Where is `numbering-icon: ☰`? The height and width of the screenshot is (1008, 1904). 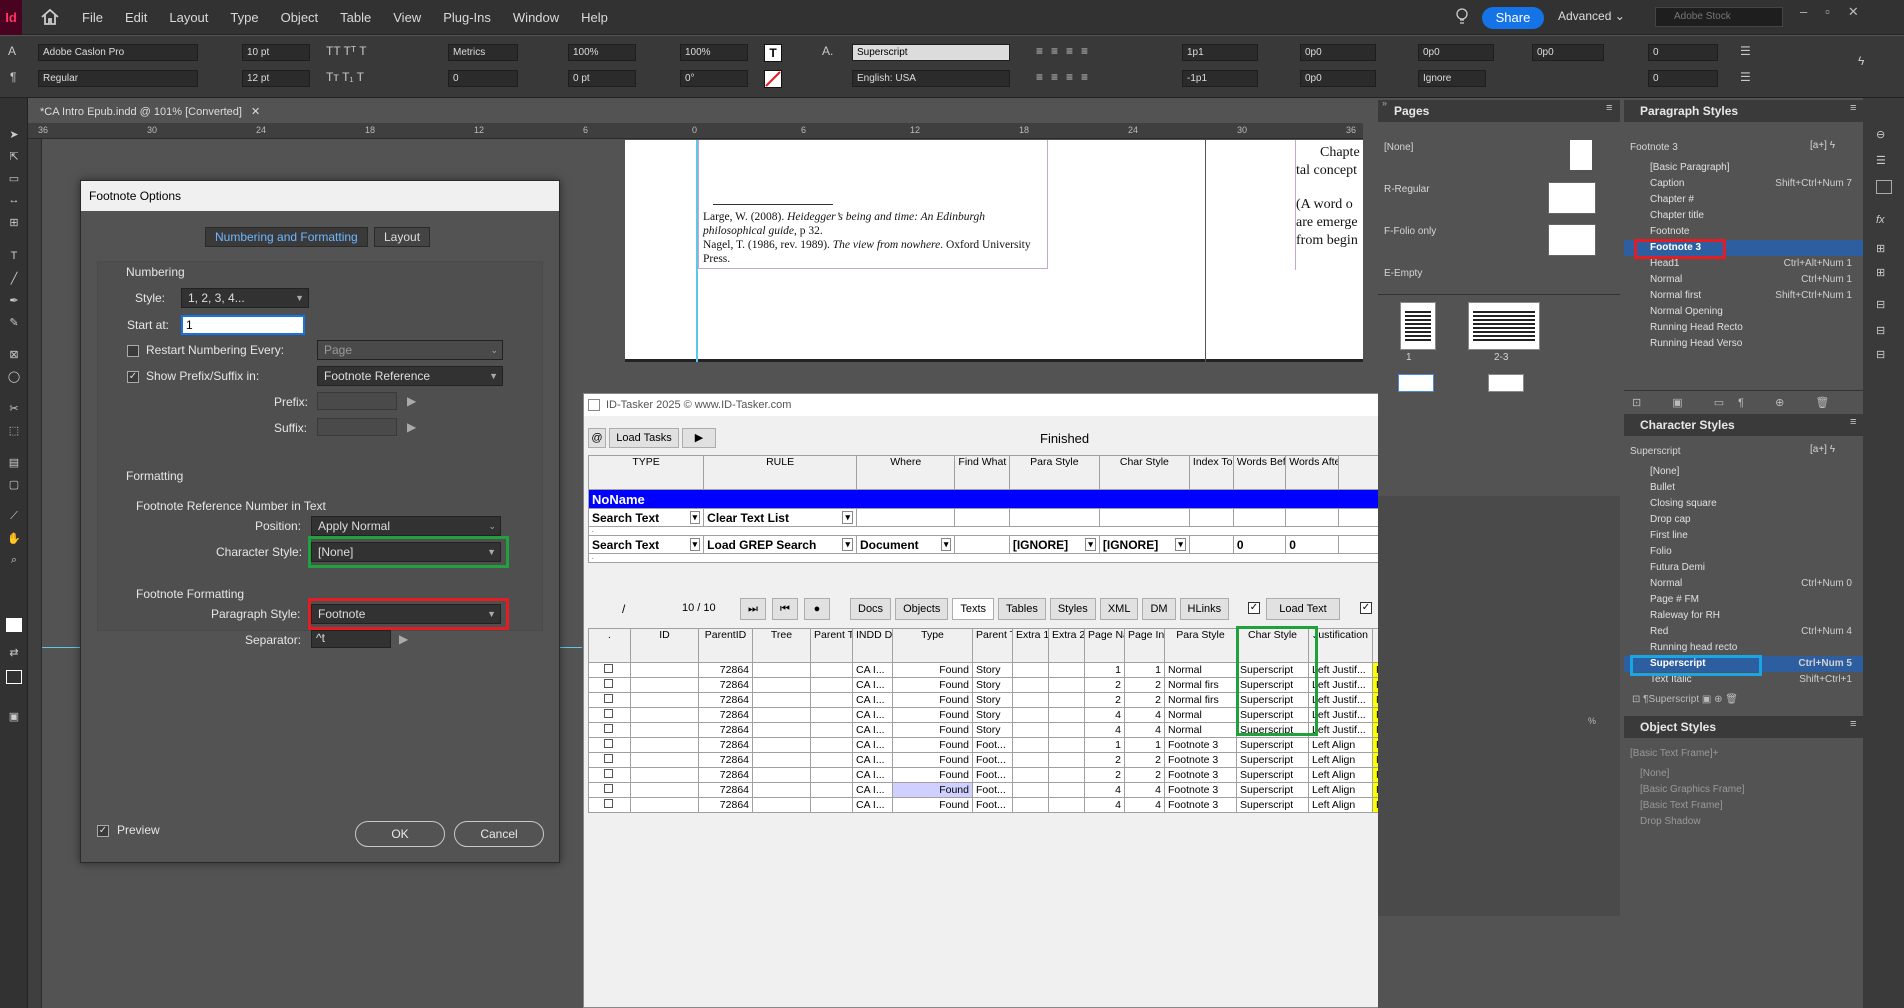
numbering-icon: ☰ is located at coordinates (1745, 77).